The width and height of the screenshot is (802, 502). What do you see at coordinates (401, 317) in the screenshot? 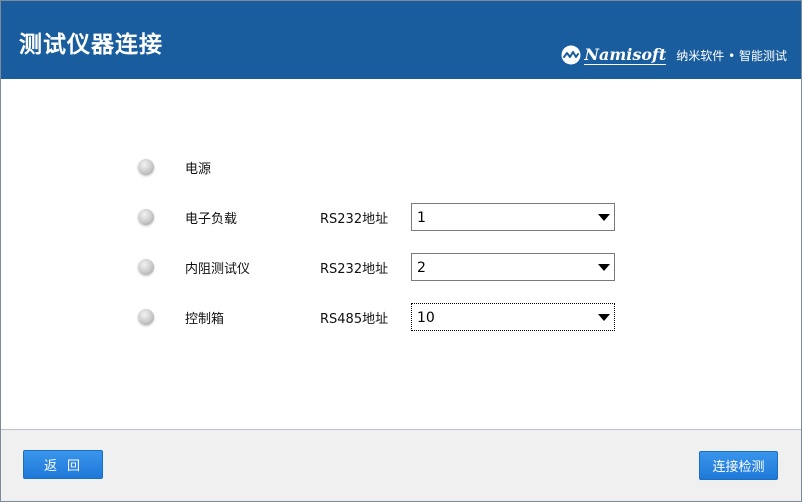
I see `device-row-control-box: 控制箱 RS485地址 10` at bounding box center [401, 317].